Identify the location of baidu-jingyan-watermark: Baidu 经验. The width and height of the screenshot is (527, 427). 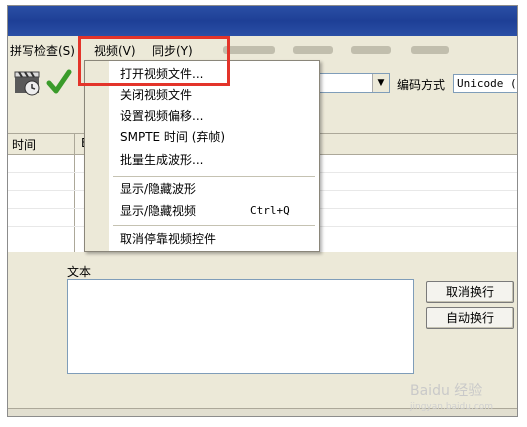
(446, 391).